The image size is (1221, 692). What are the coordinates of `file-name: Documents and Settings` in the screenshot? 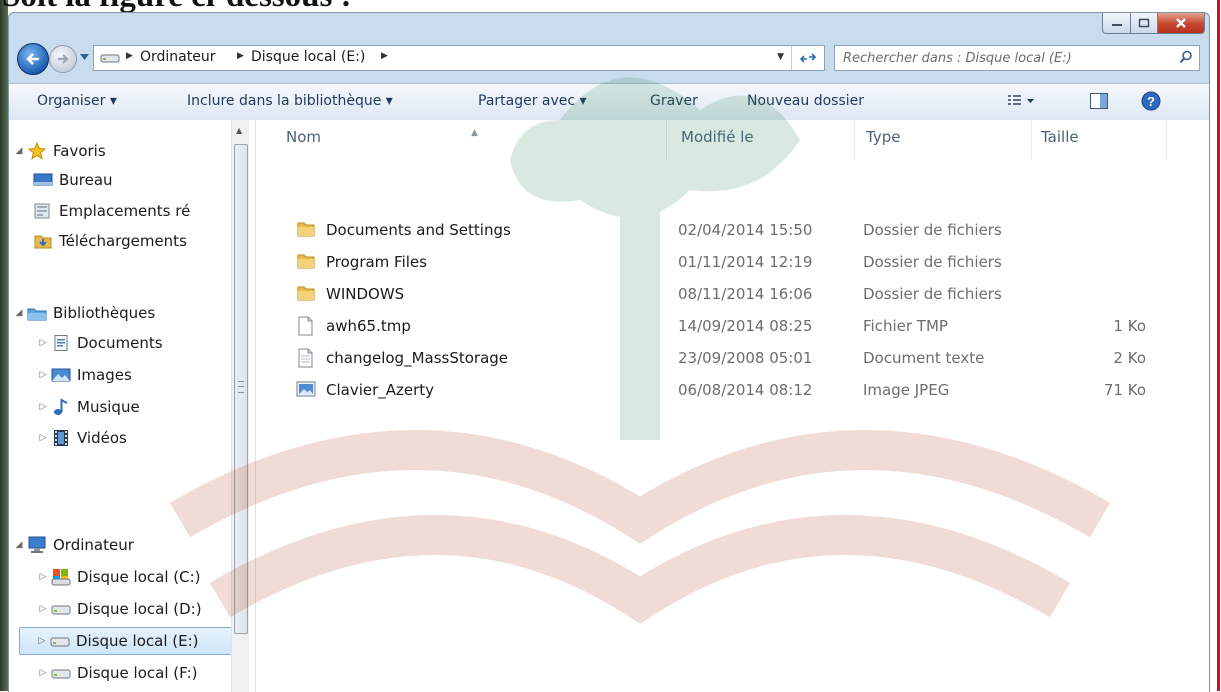 It's located at (418, 230).